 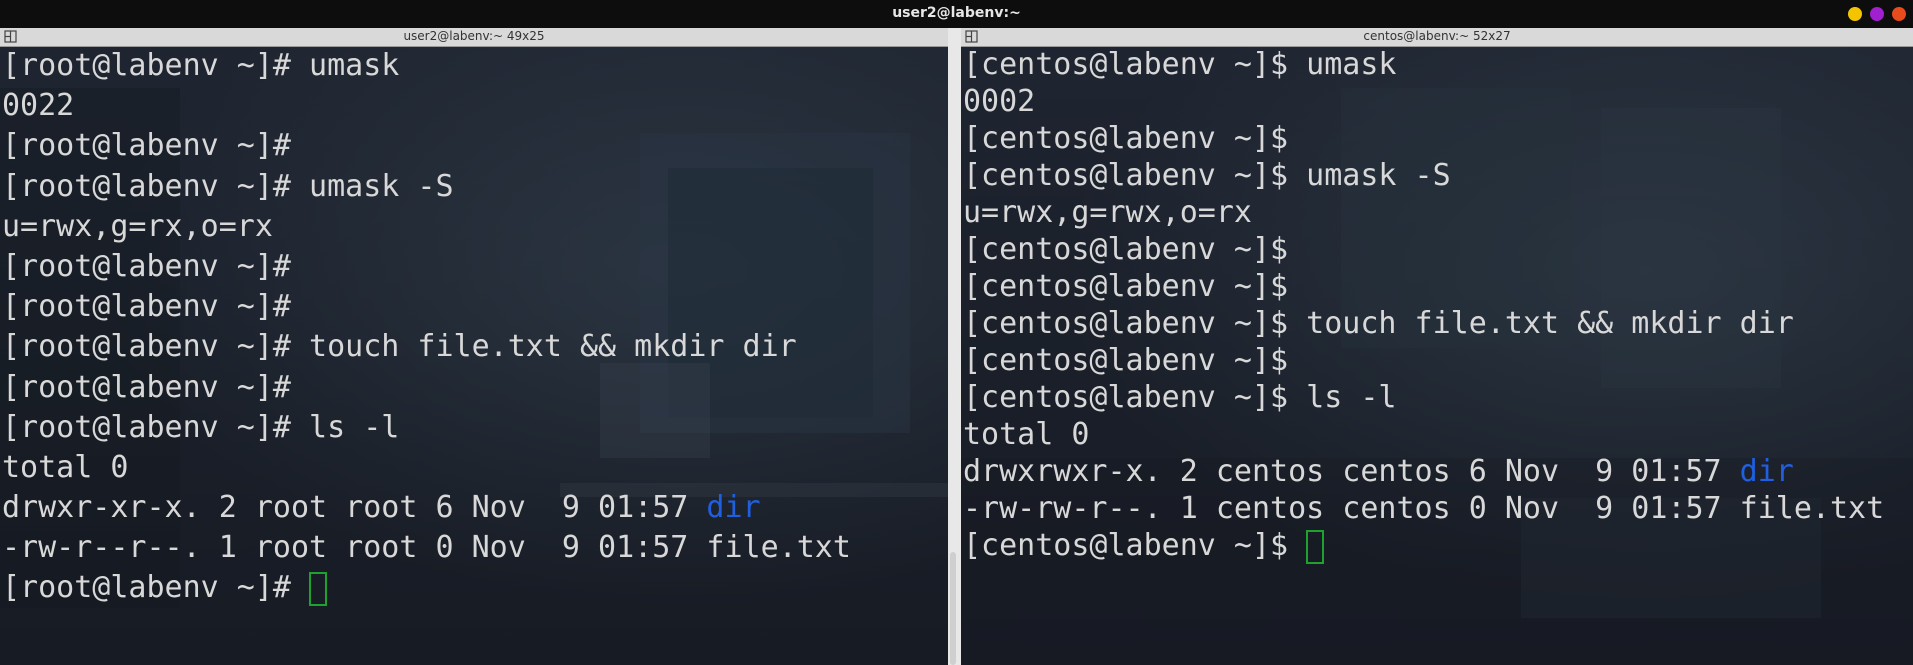 What do you see at coordinates (1431, 64) in the screenshot?
I see `terminal-line: [centos@labenv ~]$ umask` at bounding box center [1431, 64].